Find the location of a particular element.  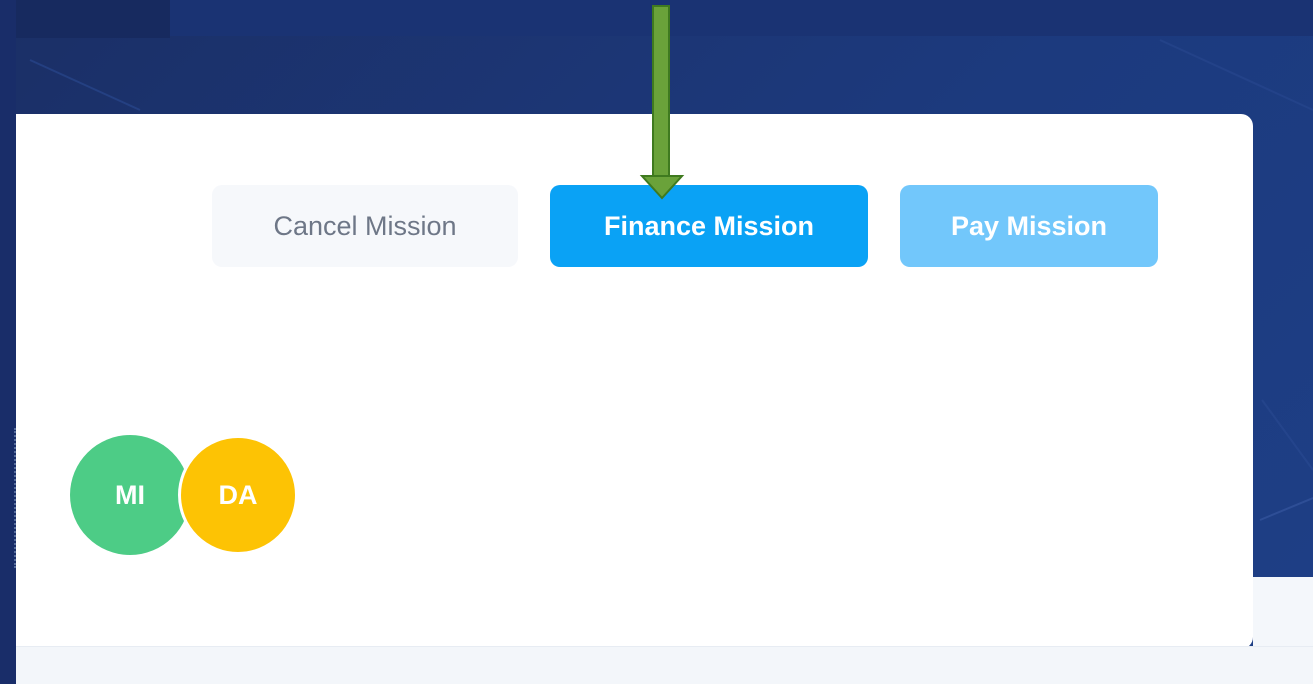

finance-mission-button: Finance Mission is located at coordinates (709, 226).